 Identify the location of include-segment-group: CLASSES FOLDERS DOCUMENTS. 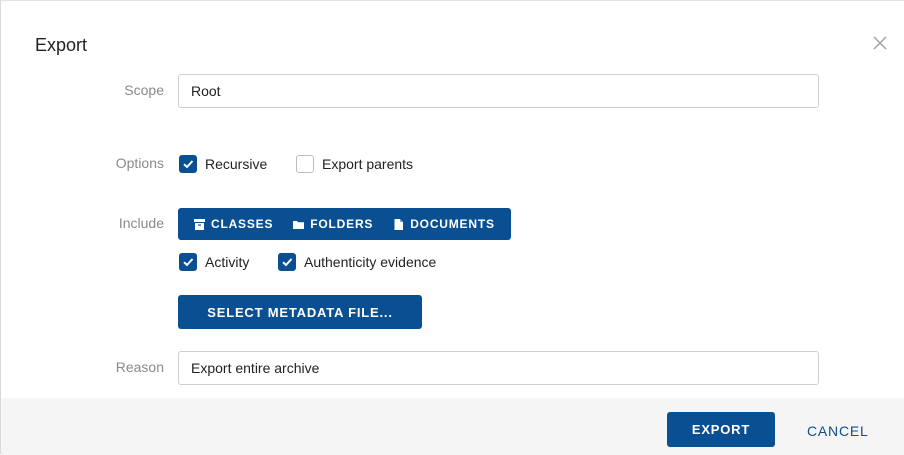
(344, 224).